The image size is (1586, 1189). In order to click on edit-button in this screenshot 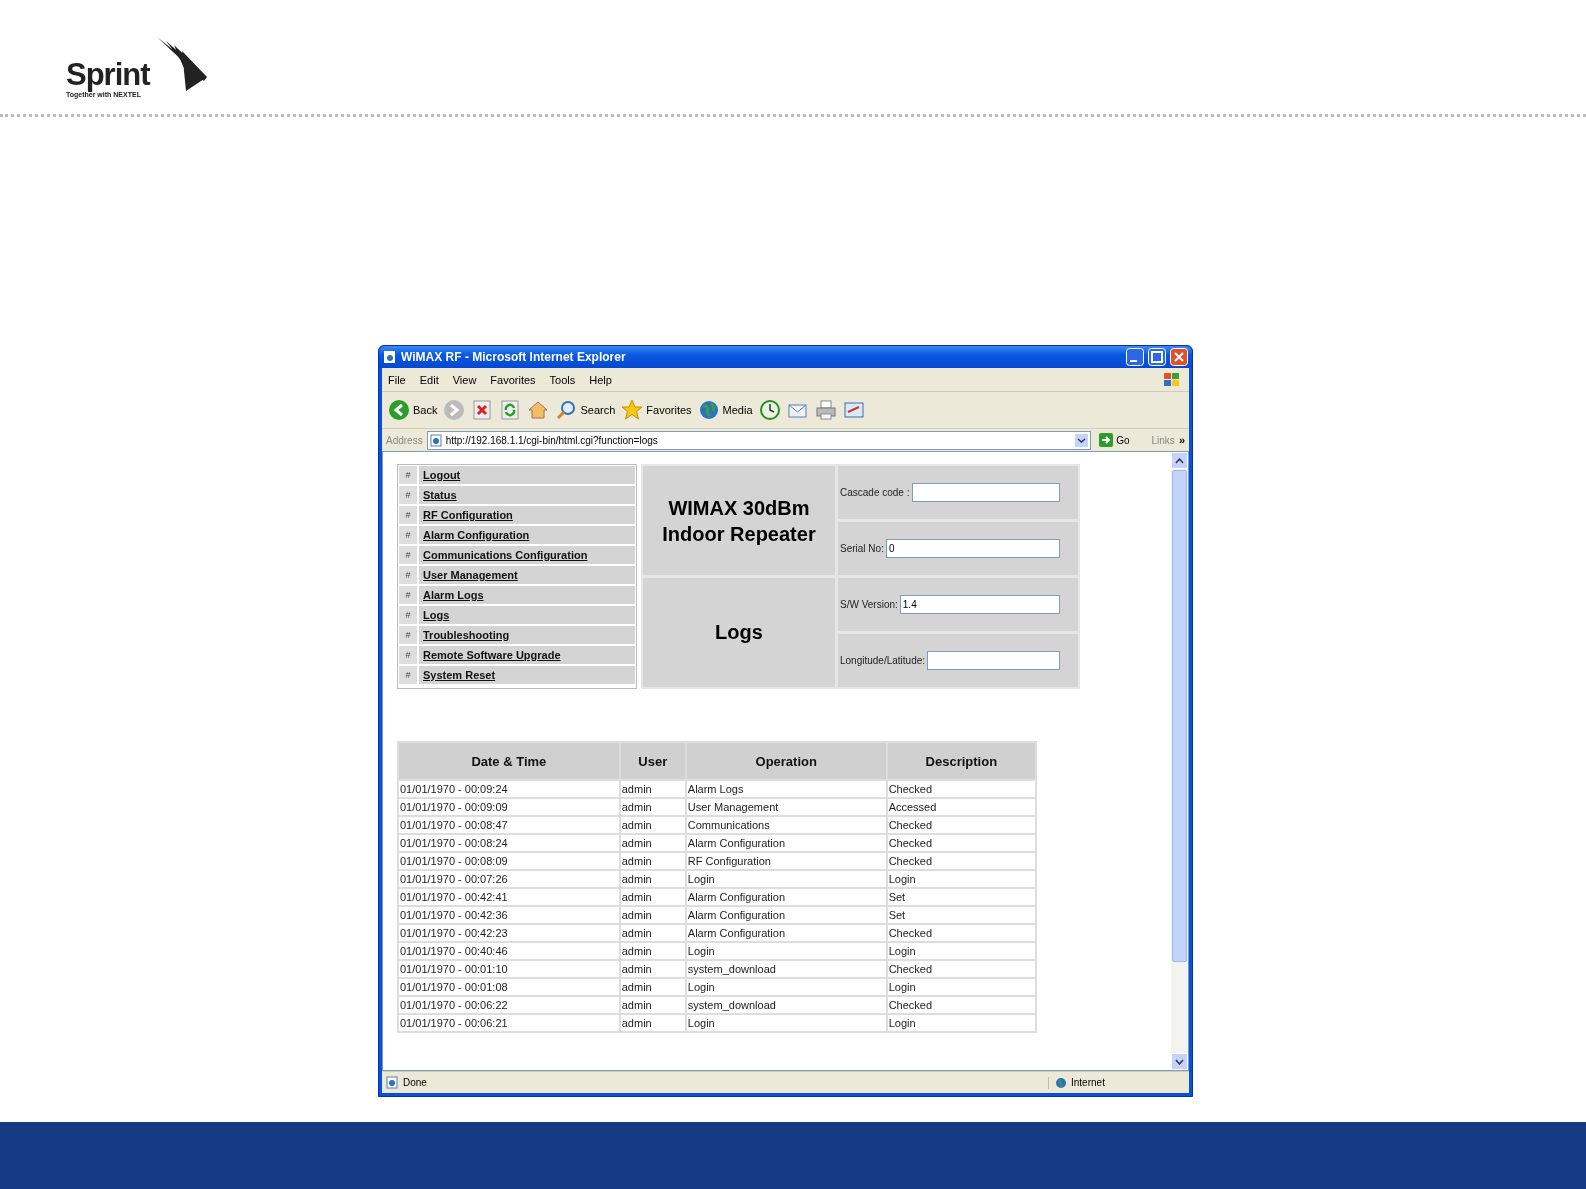, I will do `click(853, 410)`.